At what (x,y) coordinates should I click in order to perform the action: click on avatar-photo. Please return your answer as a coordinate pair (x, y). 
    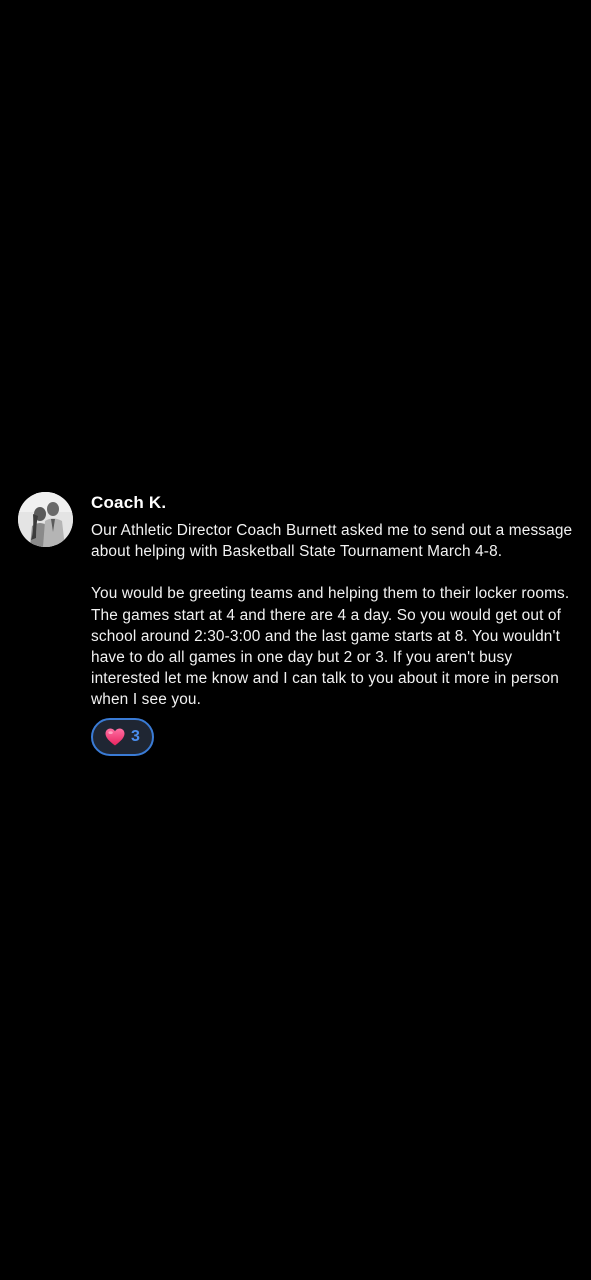
    Looking at the image, I should click on (45, 519).